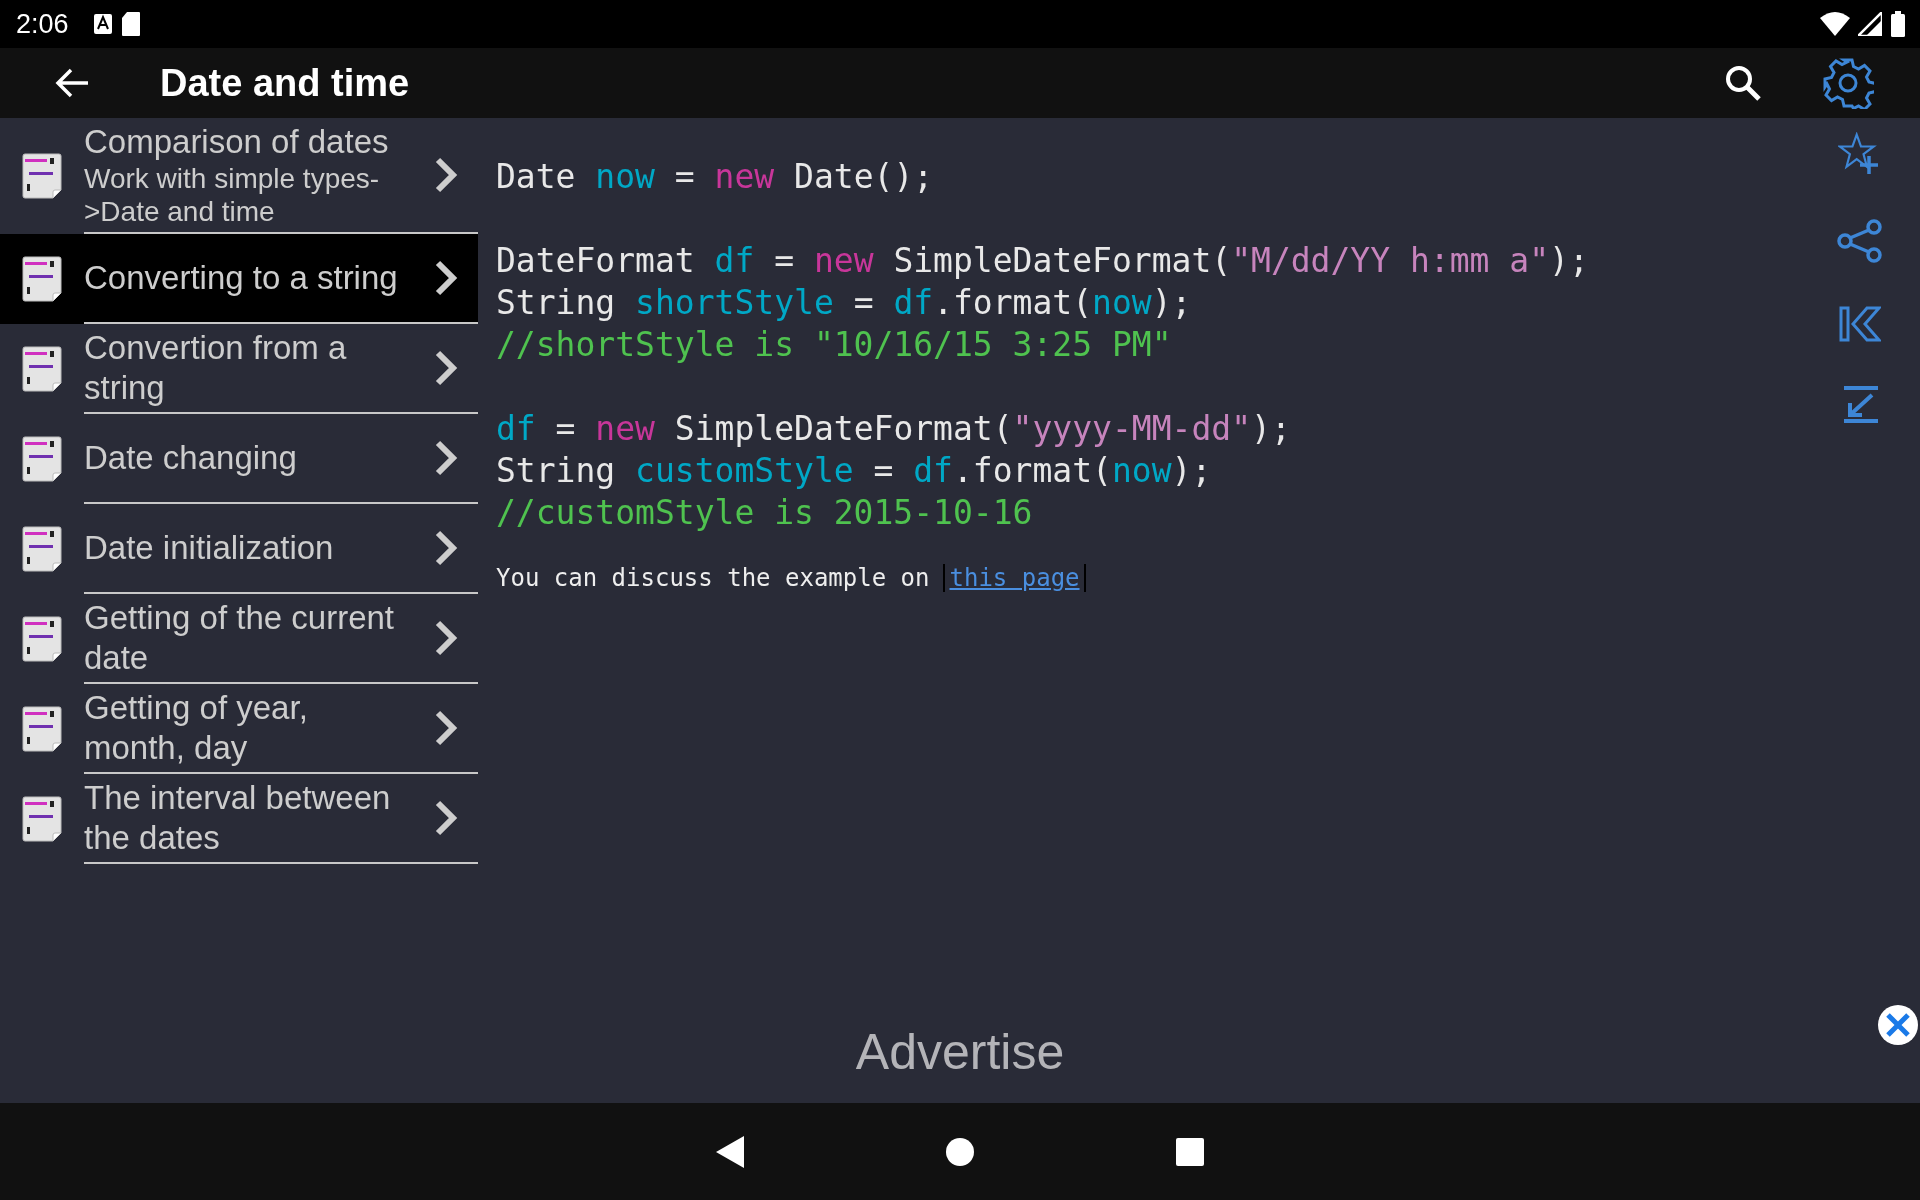 The height and width of the screenshot is (1200, 1920). I want to click on search-button, so click(1743, 83).